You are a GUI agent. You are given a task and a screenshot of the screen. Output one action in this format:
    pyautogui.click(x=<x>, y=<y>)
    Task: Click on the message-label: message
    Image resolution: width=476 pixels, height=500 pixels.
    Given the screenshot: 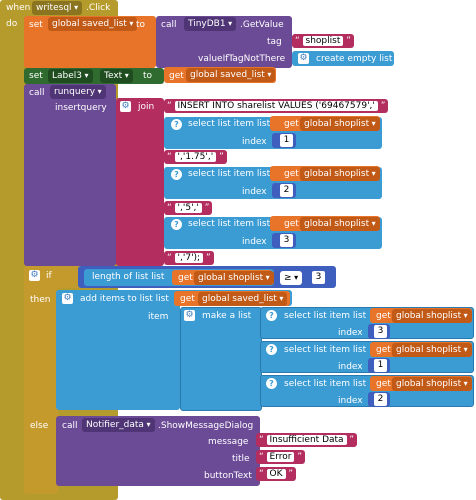 What is the action you would take?
    pyautogui.click(x=228, y=442)
    